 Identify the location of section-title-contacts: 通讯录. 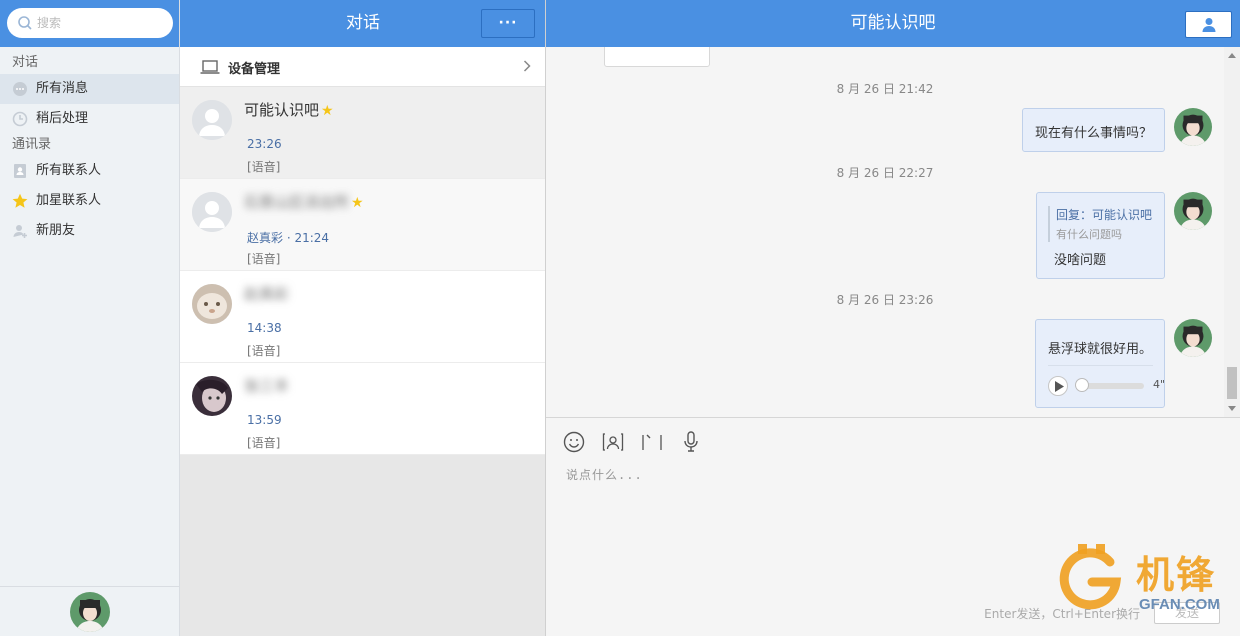
(32, 144).